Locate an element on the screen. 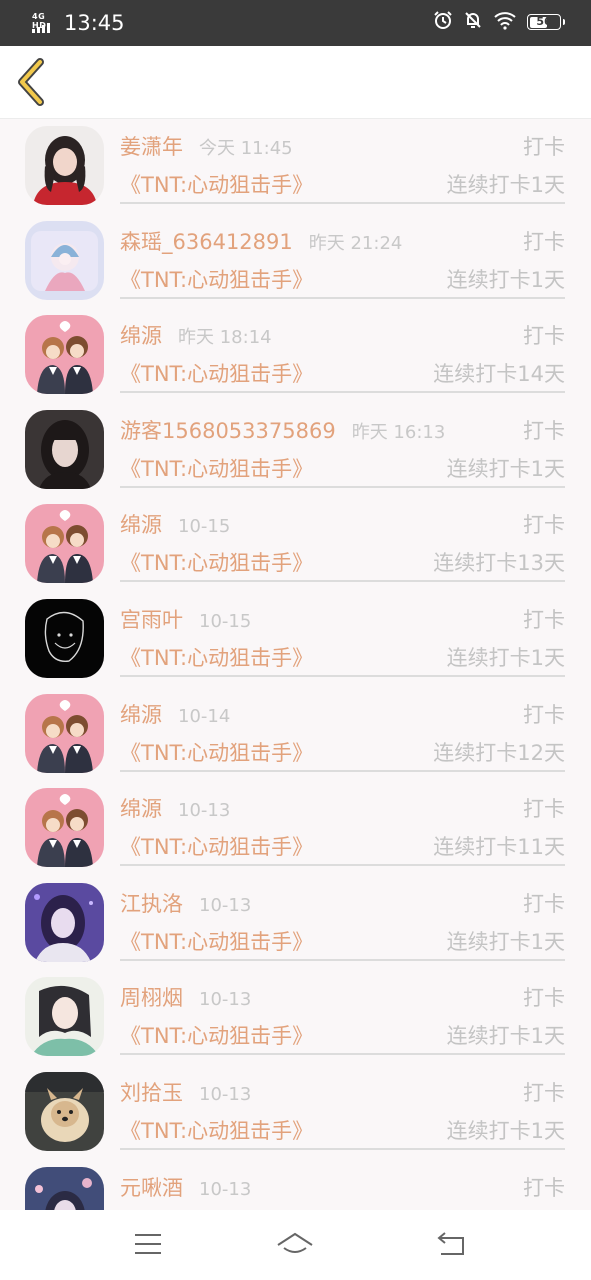  list-item: 宫雨叶 10-15 打卡 《TNT:心动狙击手》 连续打卡1天 is located at coordinates (295, 639).